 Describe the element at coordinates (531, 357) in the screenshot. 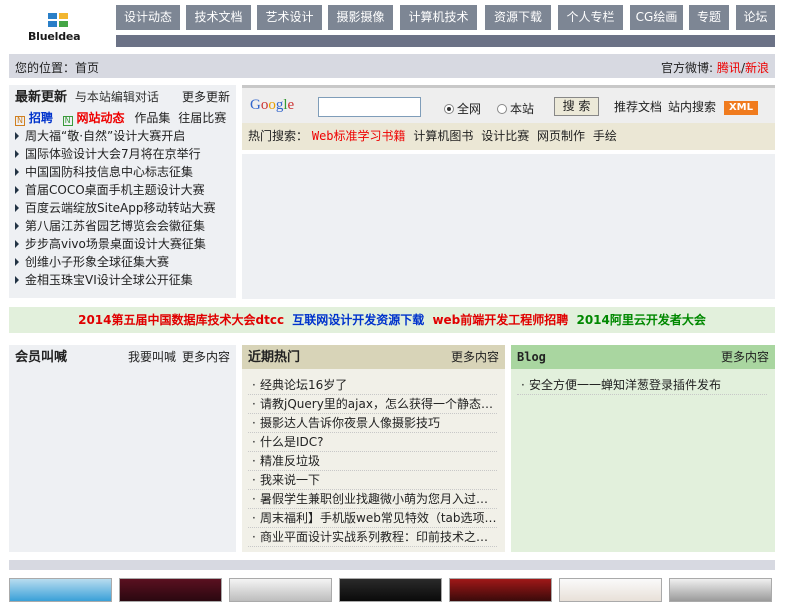

I see `blog-title: Blog` at that location.